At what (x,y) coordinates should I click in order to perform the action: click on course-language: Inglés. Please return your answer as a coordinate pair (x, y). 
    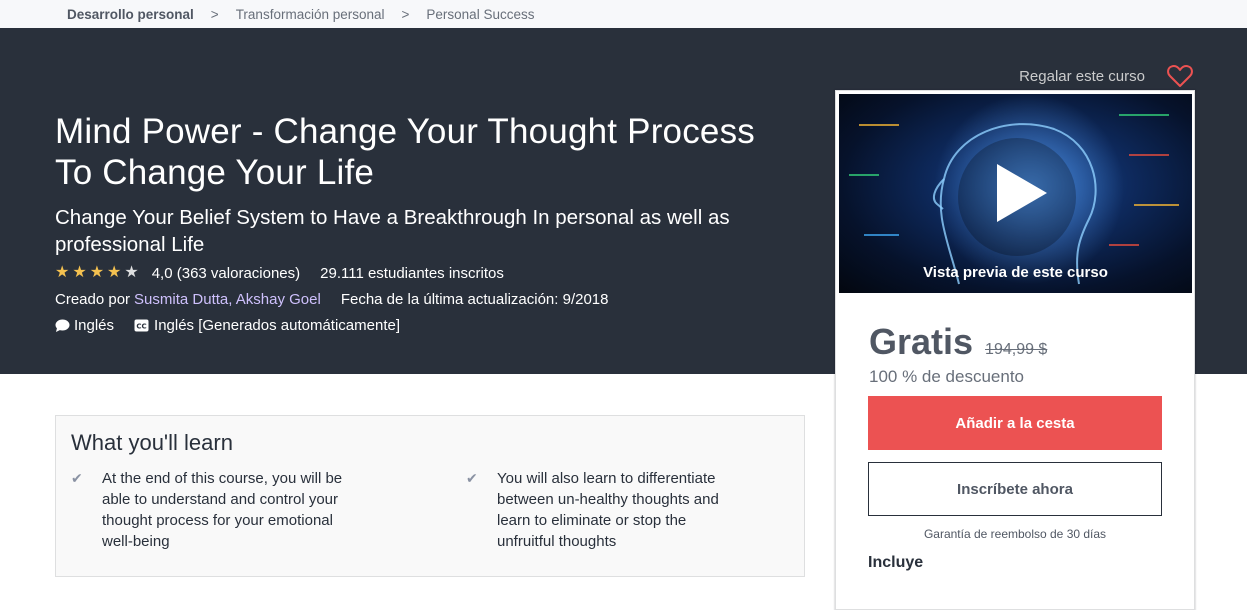
    Looking at the image, I should click on (94, 325).